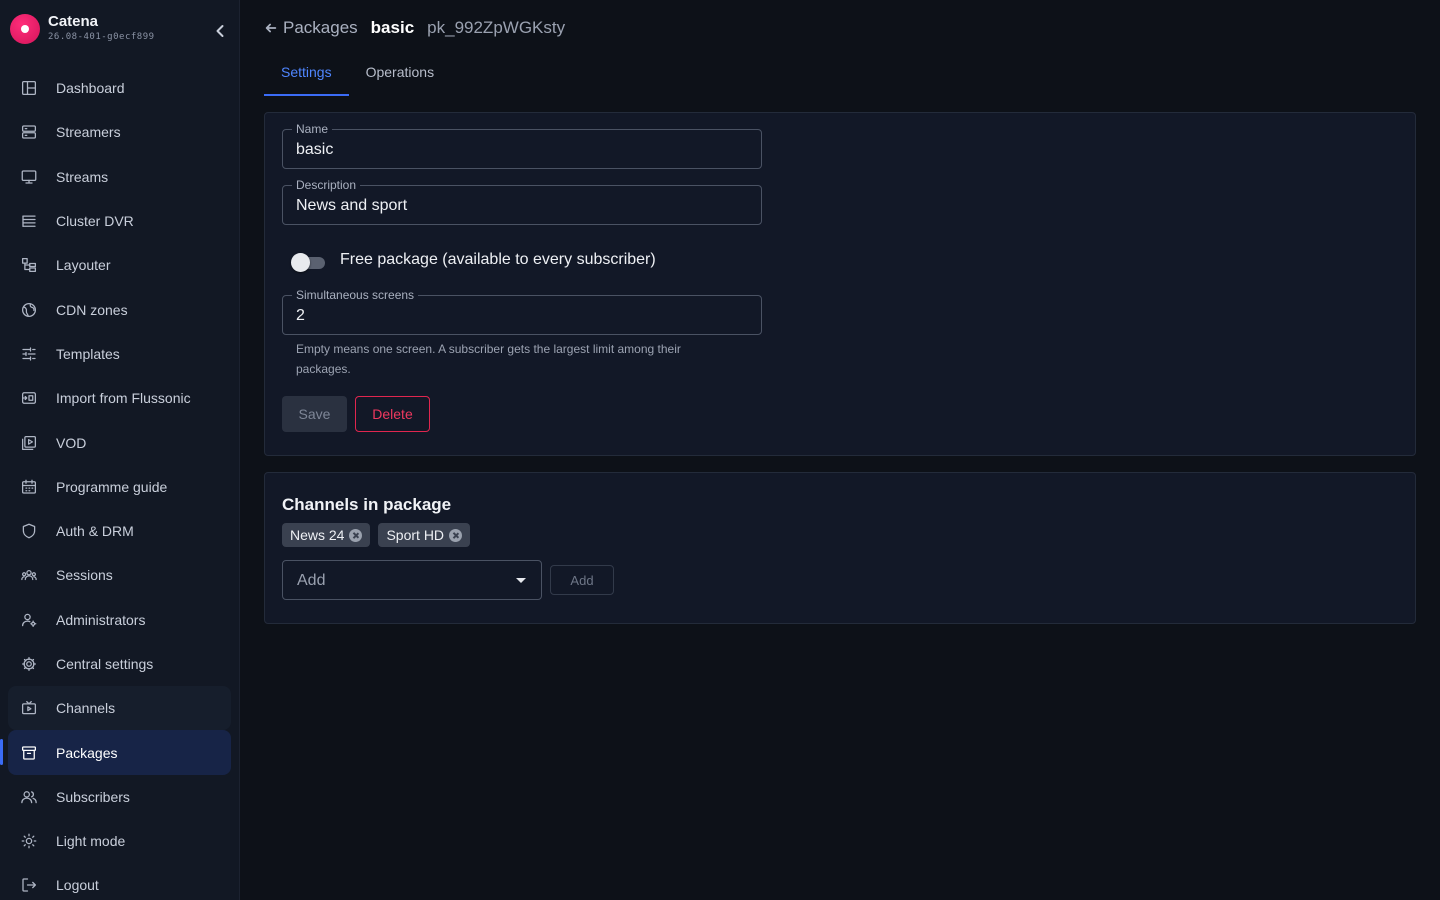  What do you see at coordinates (326, 185) in the screenshot?
I see `description-field-label: Description` at bounding box center [326, 185].